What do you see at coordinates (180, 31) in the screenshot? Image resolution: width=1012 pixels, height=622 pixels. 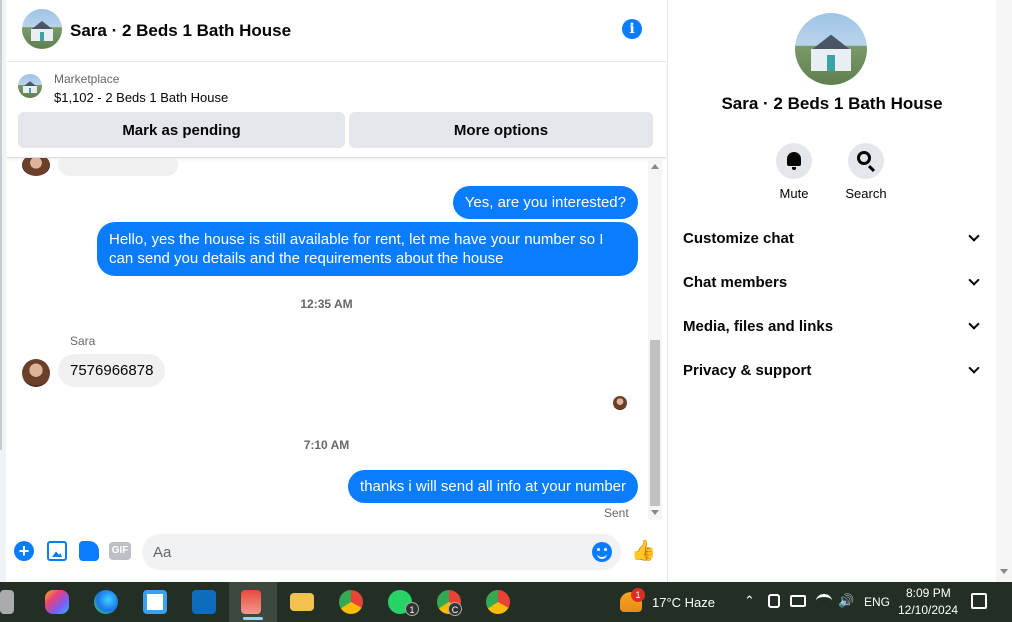 I see `chat-title: Sara · 2 Beds 1 Bath House` at bounding box center [180, 31].